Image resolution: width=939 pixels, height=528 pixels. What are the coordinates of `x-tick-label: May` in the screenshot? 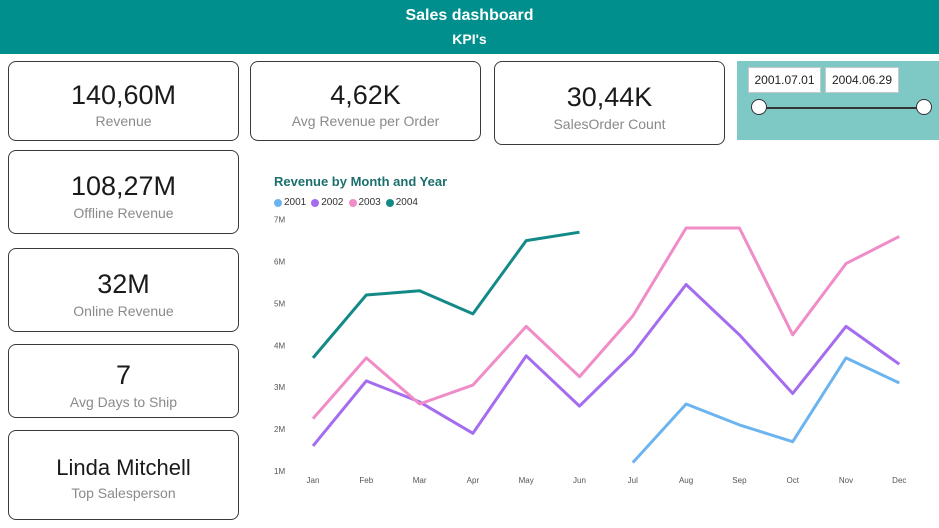 It's located at (526, 480).